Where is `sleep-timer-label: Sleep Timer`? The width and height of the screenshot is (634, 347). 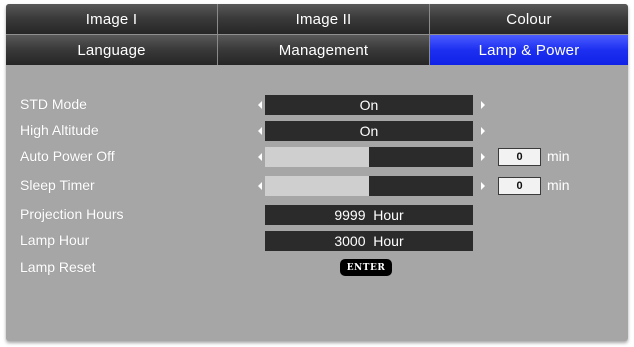
sleep-timer-label: Sleep Timer is located at coordinates (57, 185).